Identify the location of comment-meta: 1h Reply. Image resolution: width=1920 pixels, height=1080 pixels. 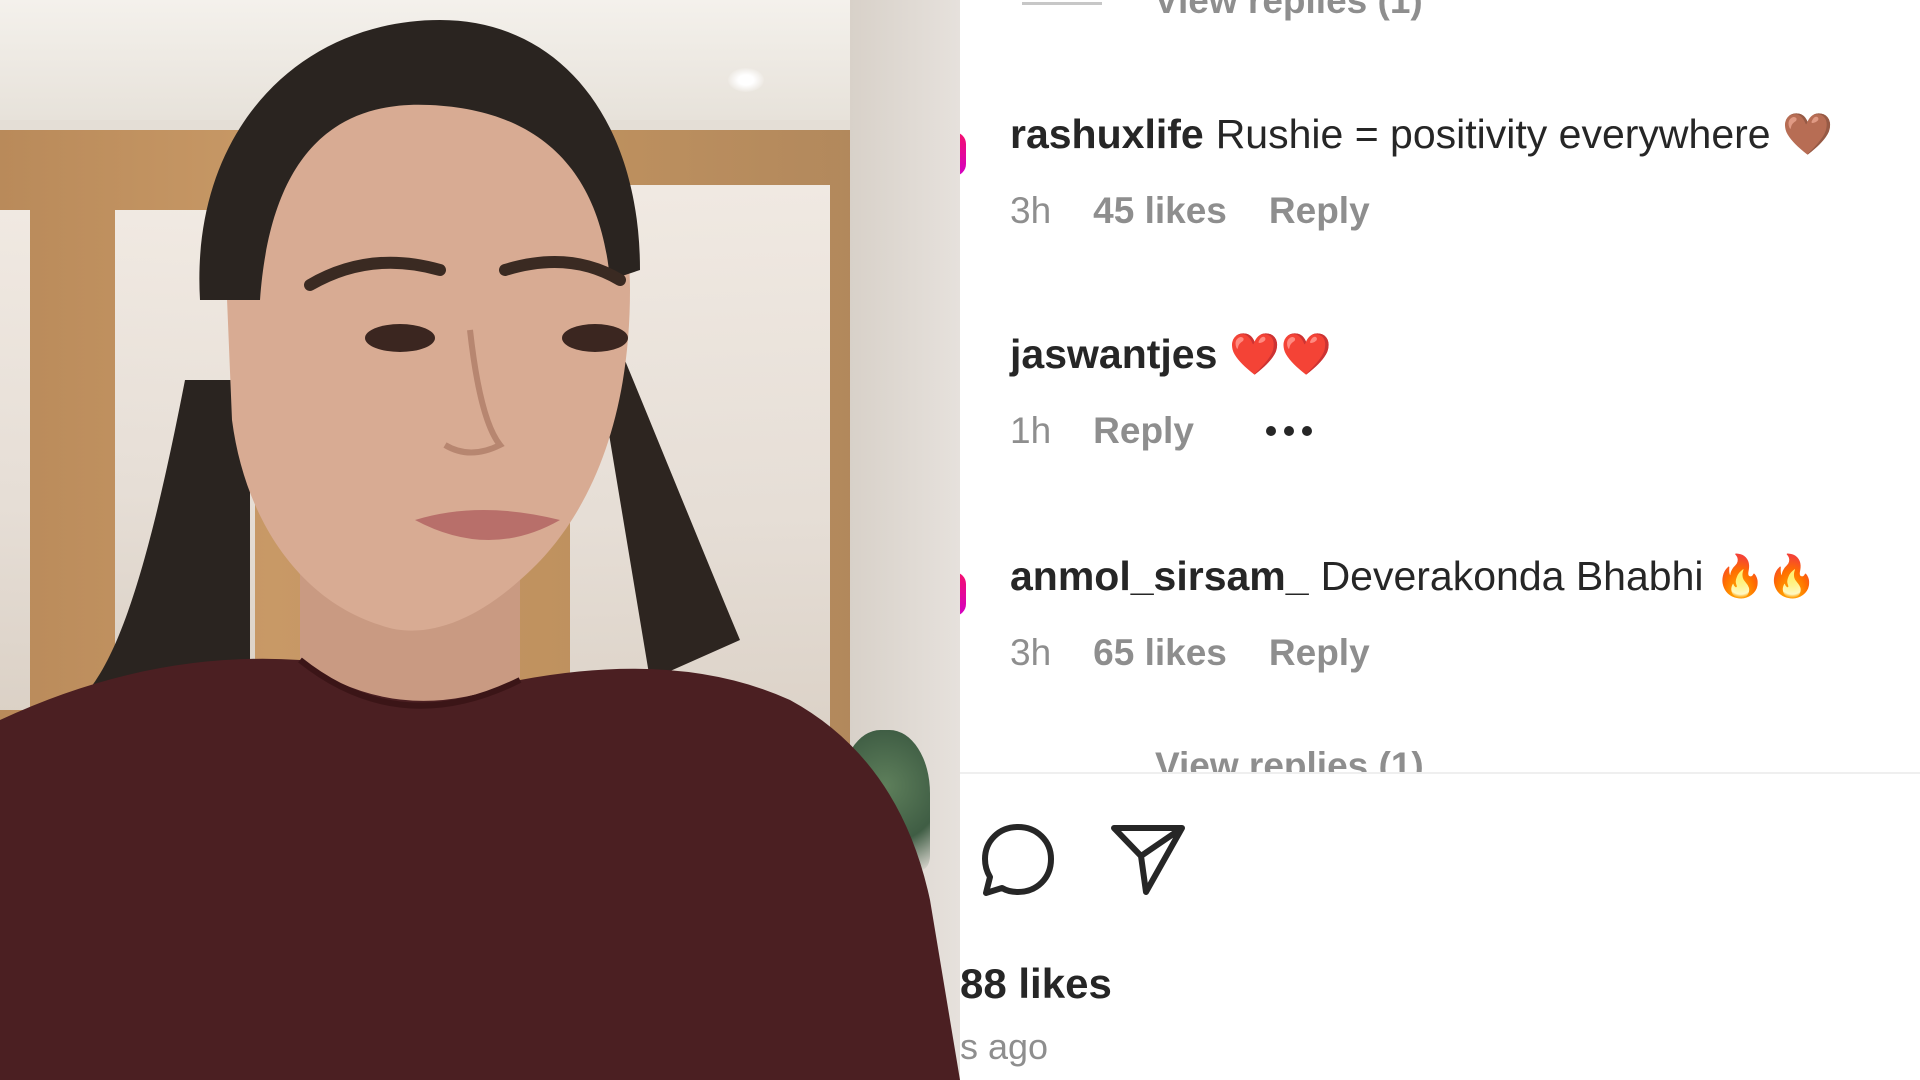
(1460, 431).